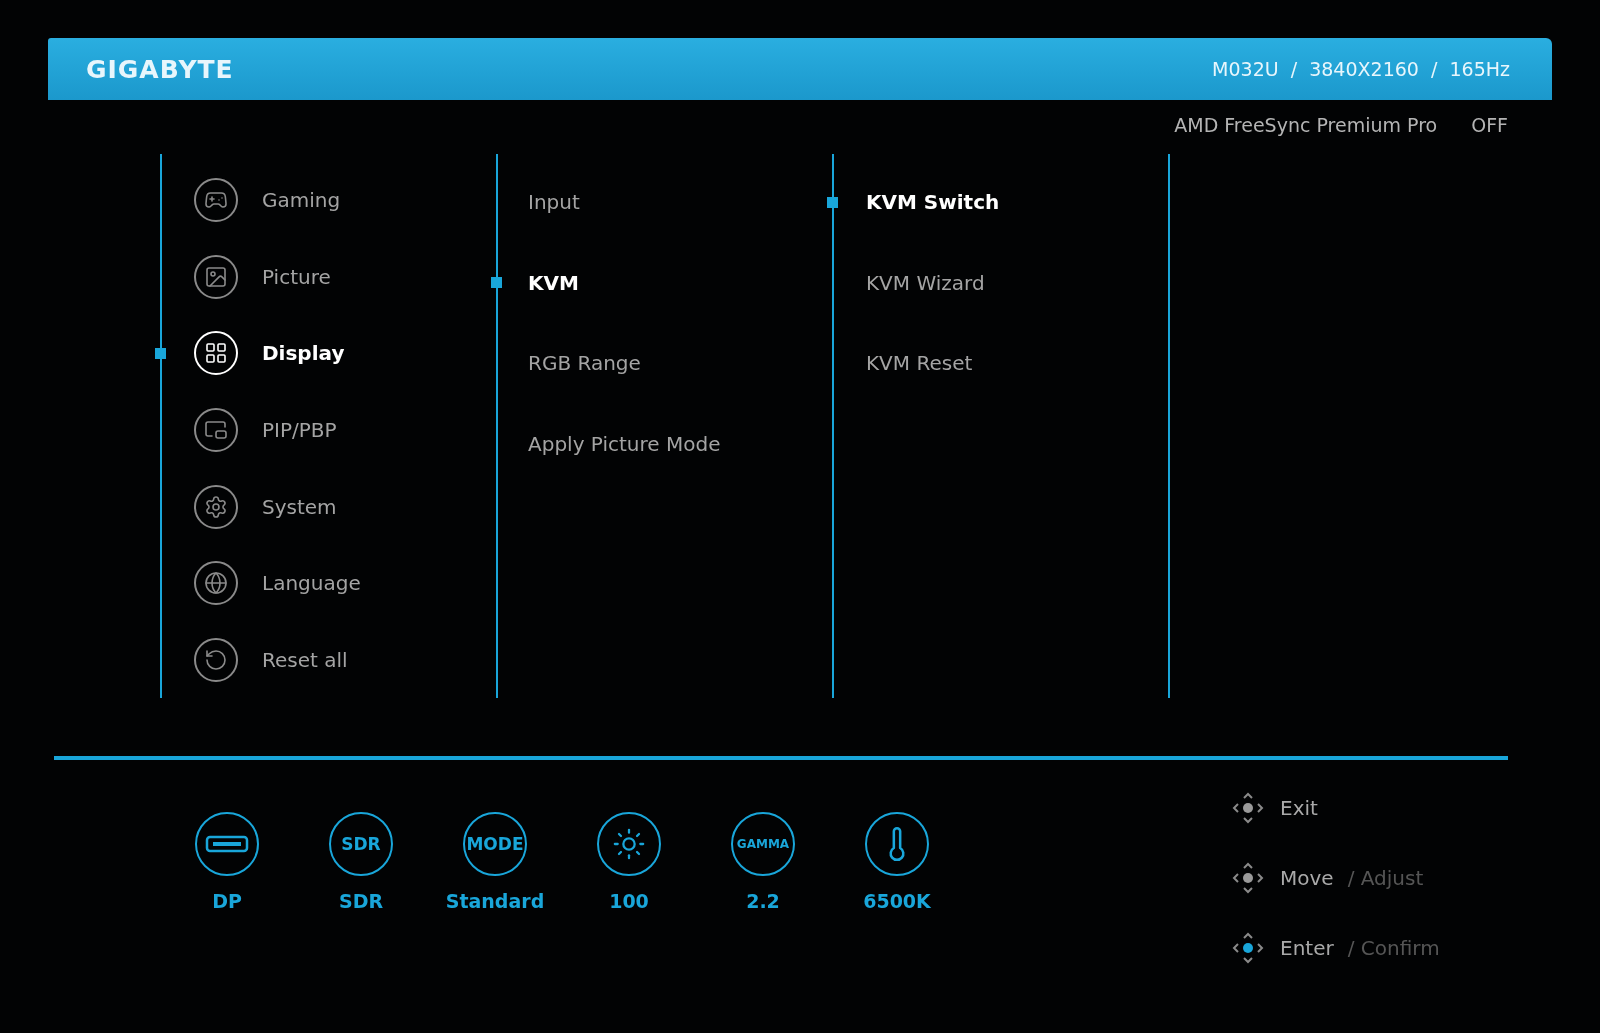  Describe the element at coordinates (299, 430) in the screenshot. I see `menu-item: PIP/PBP` at that location.